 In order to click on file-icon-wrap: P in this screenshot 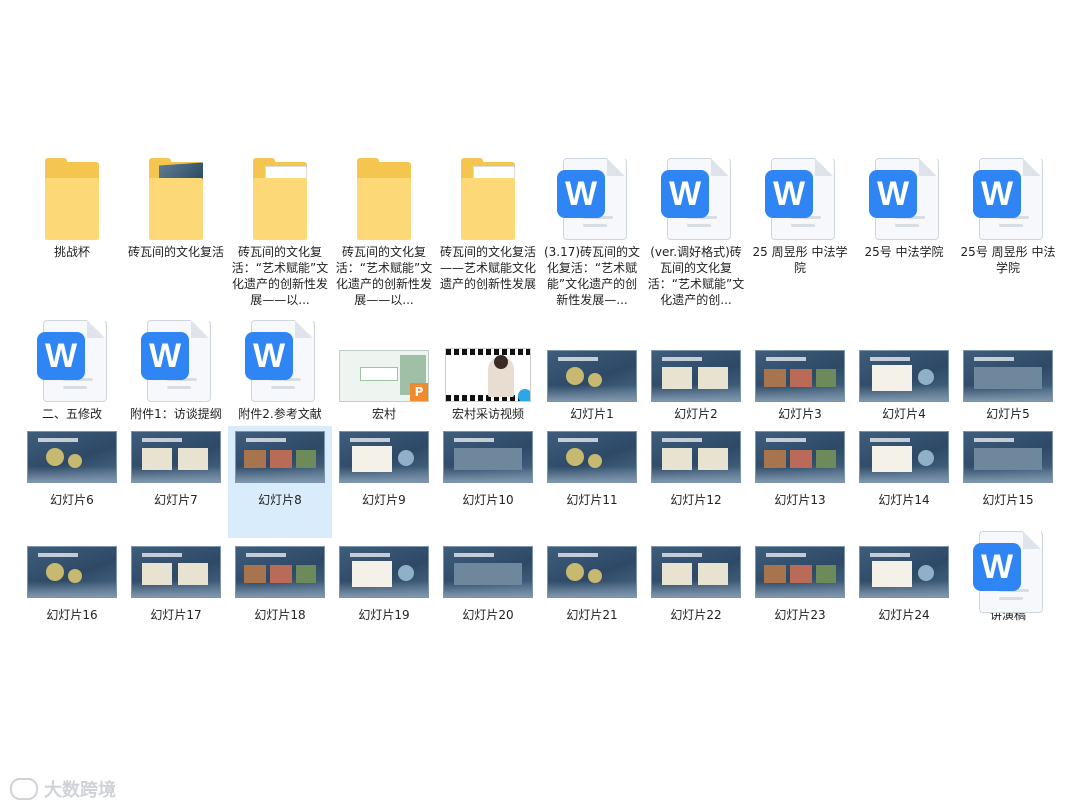, I will do `click(384, 357)`.